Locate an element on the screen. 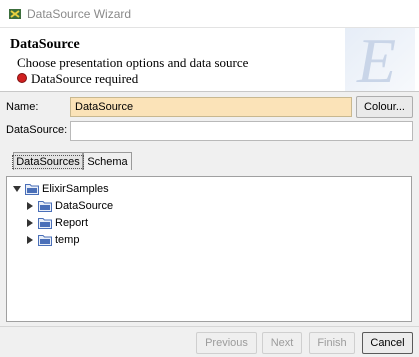 Image resolution: width=419 pixels, height=357 pixels. tab-schema-label: Schema is located at coordinates (107, 161).